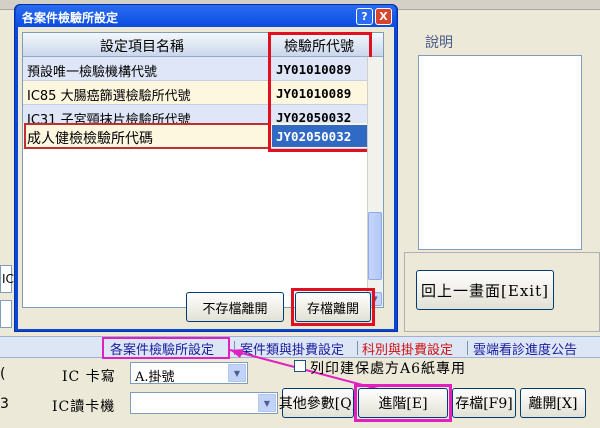 The image size is (600, 428). Describe the element at coordinates (84, 407) in the screenshot. I see `ic-reader-label: IC讀卡機` at that location.